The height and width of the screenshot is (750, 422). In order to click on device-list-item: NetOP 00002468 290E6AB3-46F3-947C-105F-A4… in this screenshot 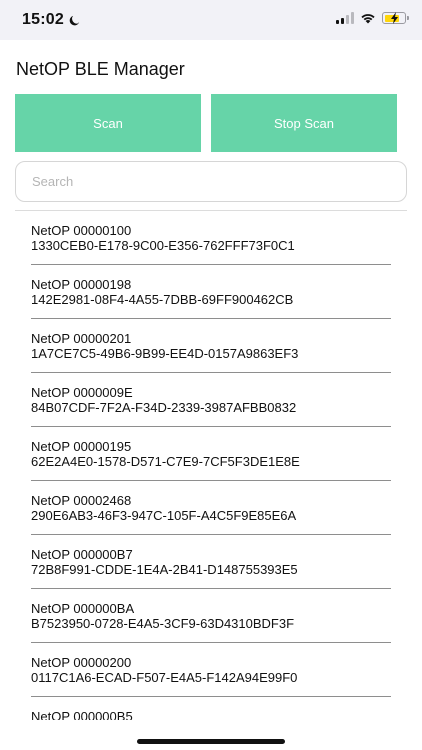, I will do `click(211, 508)`.